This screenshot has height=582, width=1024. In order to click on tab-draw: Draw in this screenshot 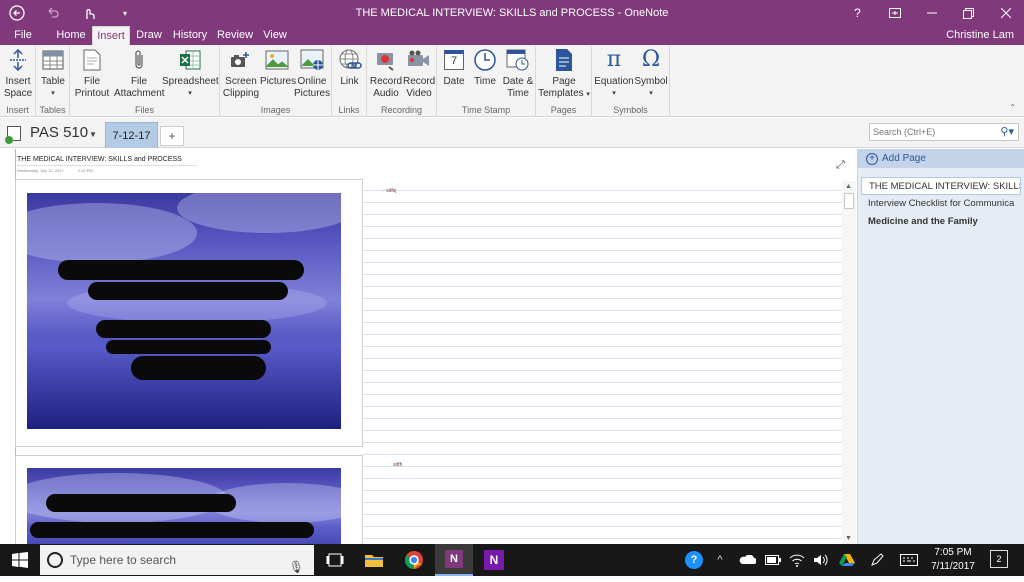, I will do `click(149, 35)`.